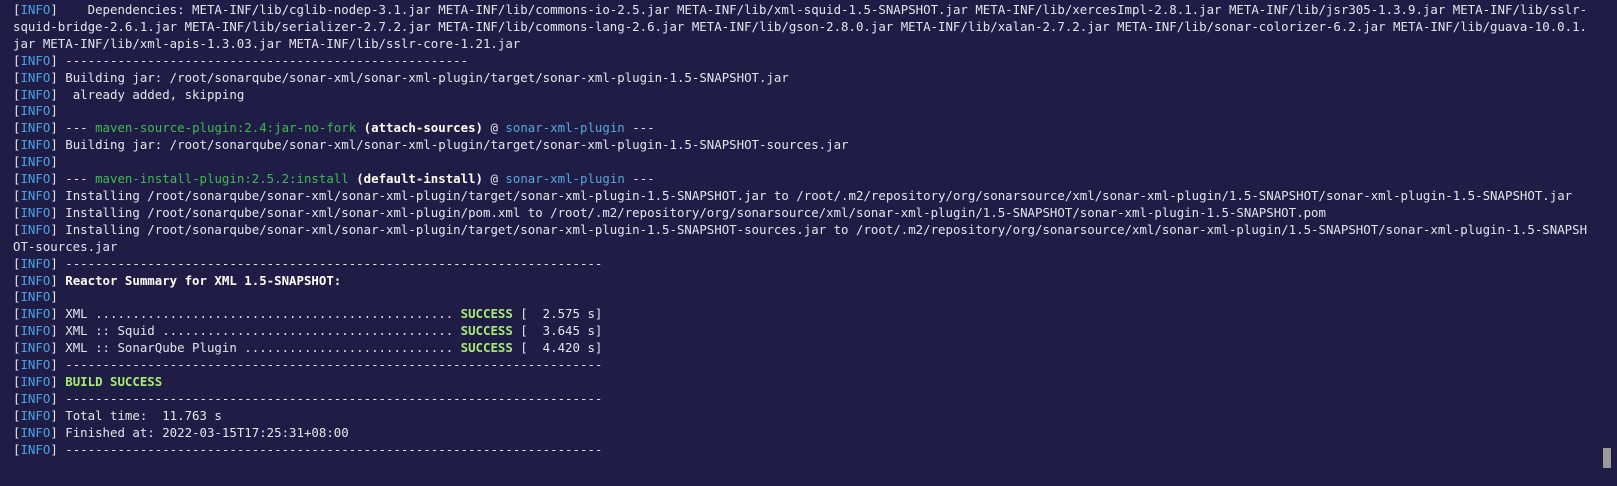 Image resolution: width=1617 pixels, height=486 pixels. Describe the element at coordinates (557, 348) in the screenshot. I see `module-time: [ 4.420 s]` at that location.